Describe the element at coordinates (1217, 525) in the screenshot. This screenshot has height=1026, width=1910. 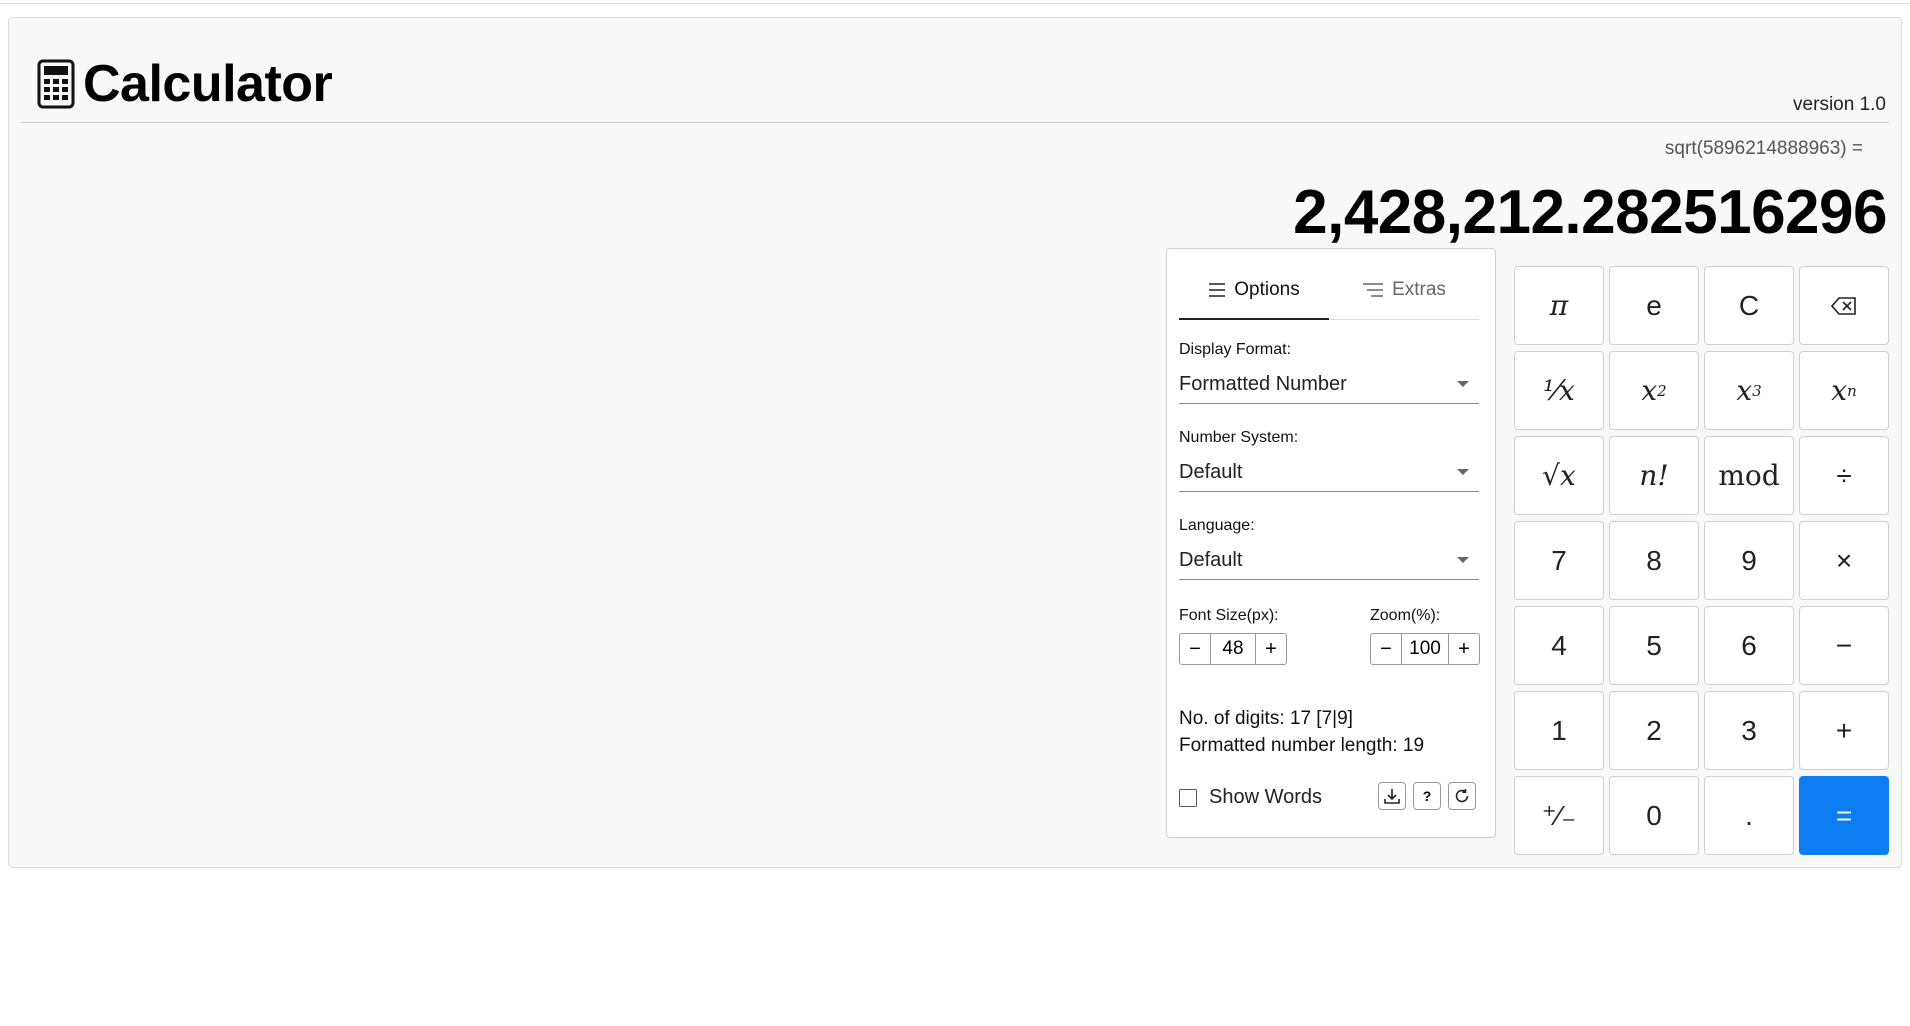
I see `language-label: Language:` at that location.